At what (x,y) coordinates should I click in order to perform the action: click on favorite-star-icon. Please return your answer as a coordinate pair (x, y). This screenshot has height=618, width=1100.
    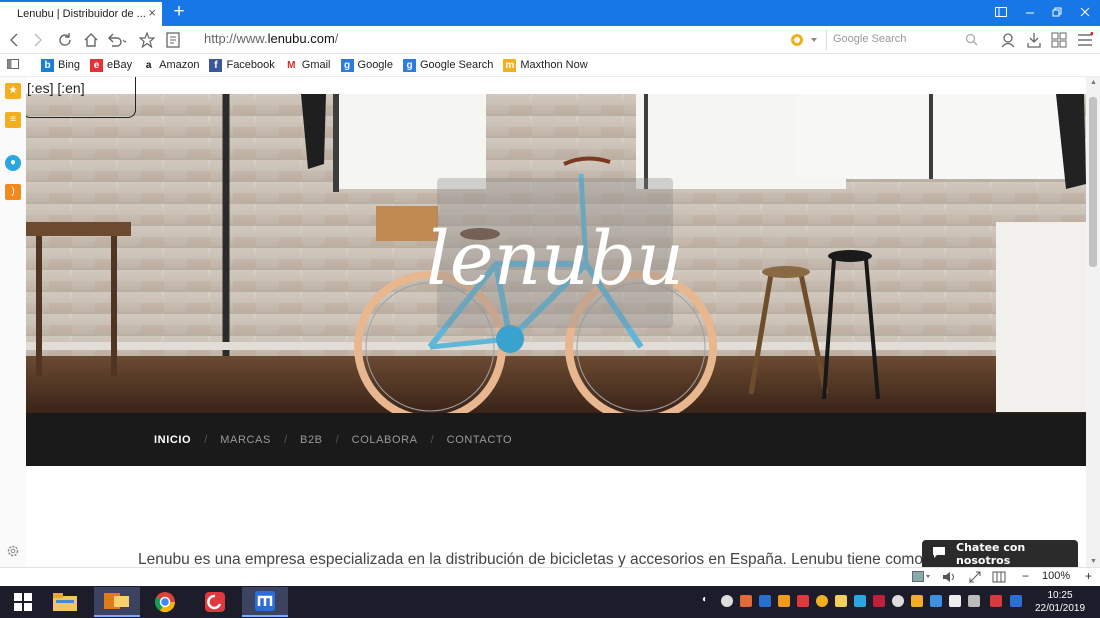
    Looking at the image, I should click on (147, 40).